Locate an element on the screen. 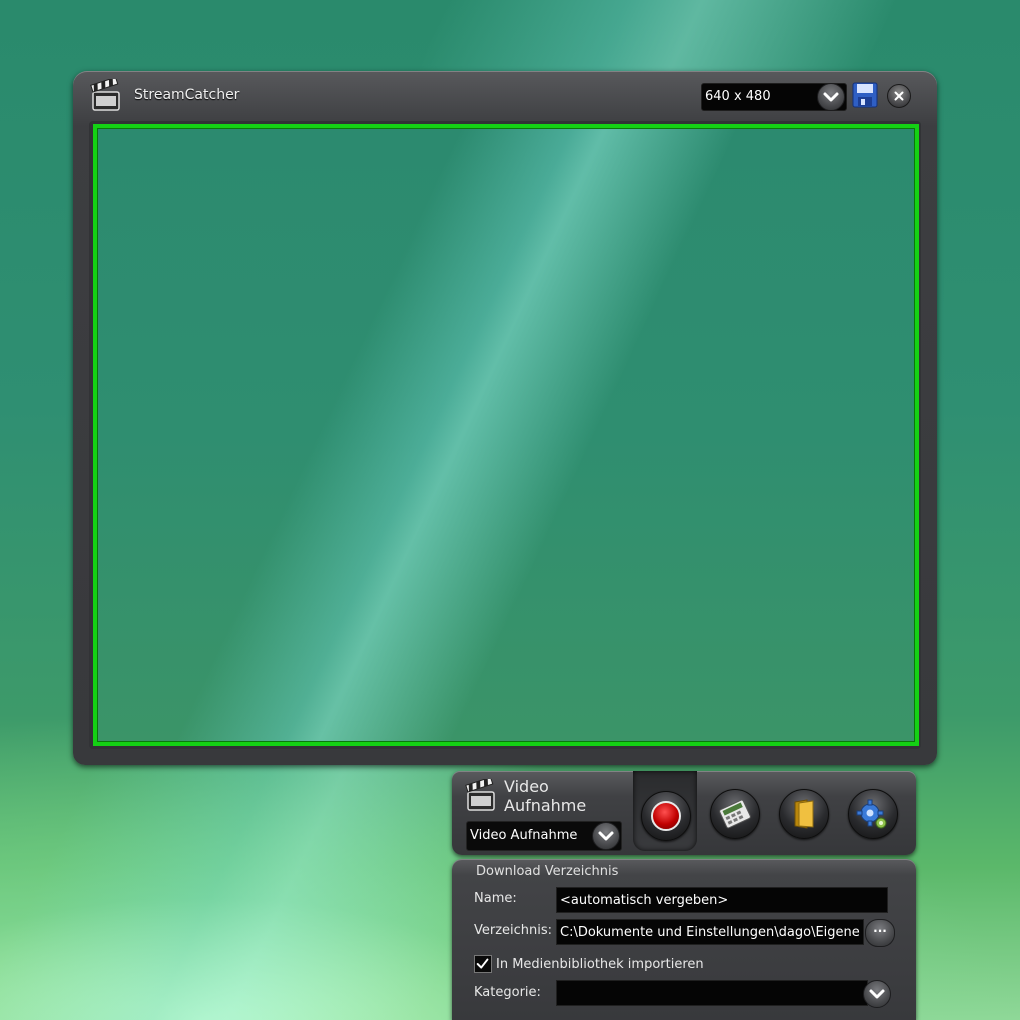 This screenshot has height=1020, width=1020. resolution-dropdown-button is located at coordinates (831, 97).